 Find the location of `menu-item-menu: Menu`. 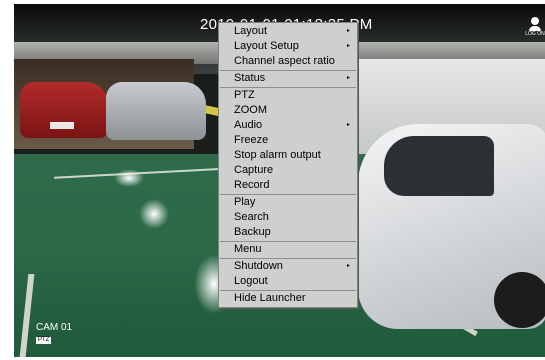

menu-item-menu: Menu is located at coordinates (288, 249).